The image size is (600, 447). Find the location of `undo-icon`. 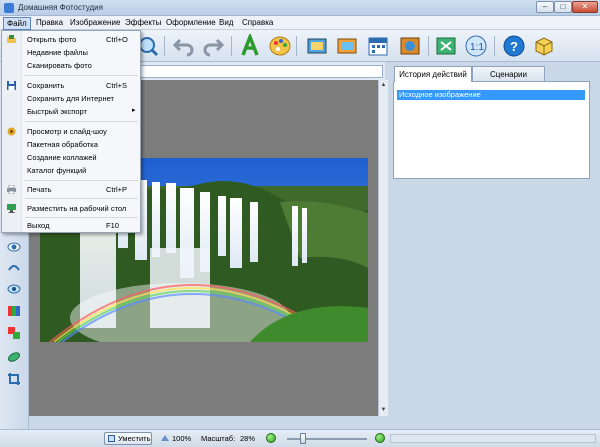

undo-icon is located at coordinates (184, 46).